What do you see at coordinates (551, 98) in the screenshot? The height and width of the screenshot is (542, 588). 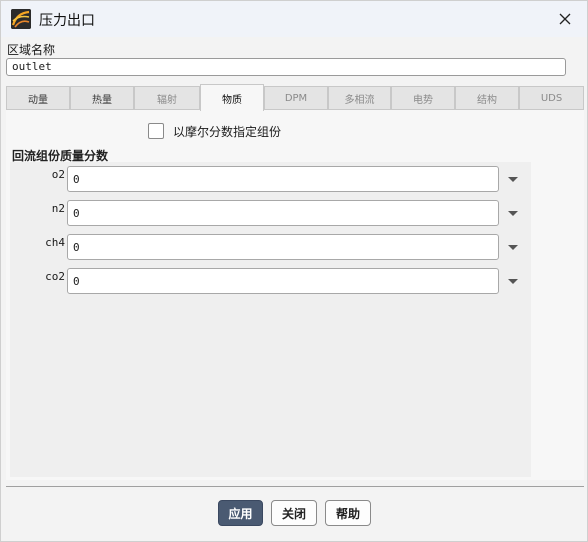 I see `tab-uds: UDS` at bounding box center [551, 98].